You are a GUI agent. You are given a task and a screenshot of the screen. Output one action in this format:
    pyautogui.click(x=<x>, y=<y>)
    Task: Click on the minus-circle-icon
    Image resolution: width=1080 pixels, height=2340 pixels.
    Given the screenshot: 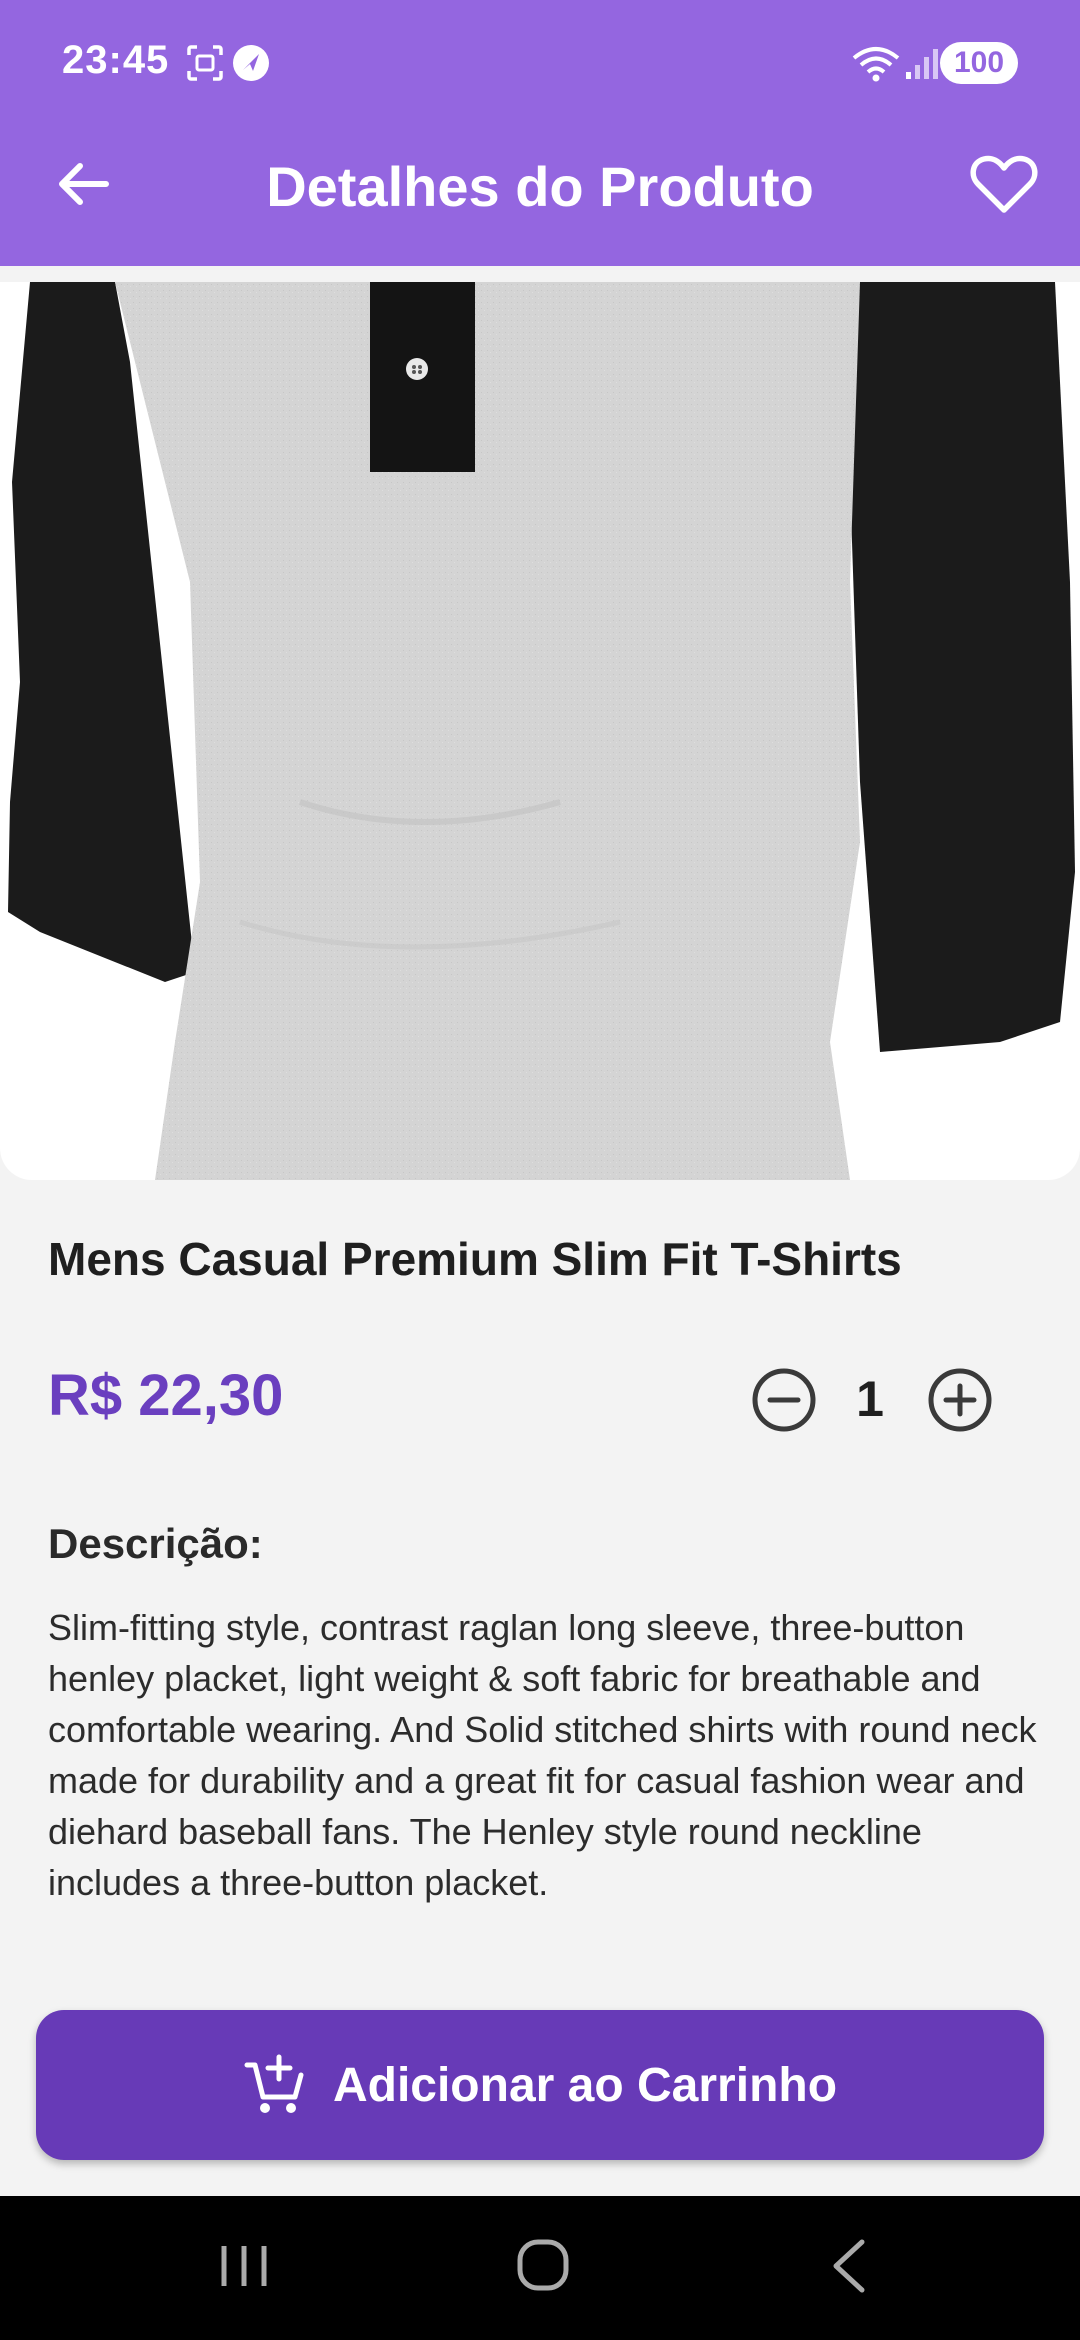 What is the action you would take?
    pyautogui.click(x=784, y=1400)
    